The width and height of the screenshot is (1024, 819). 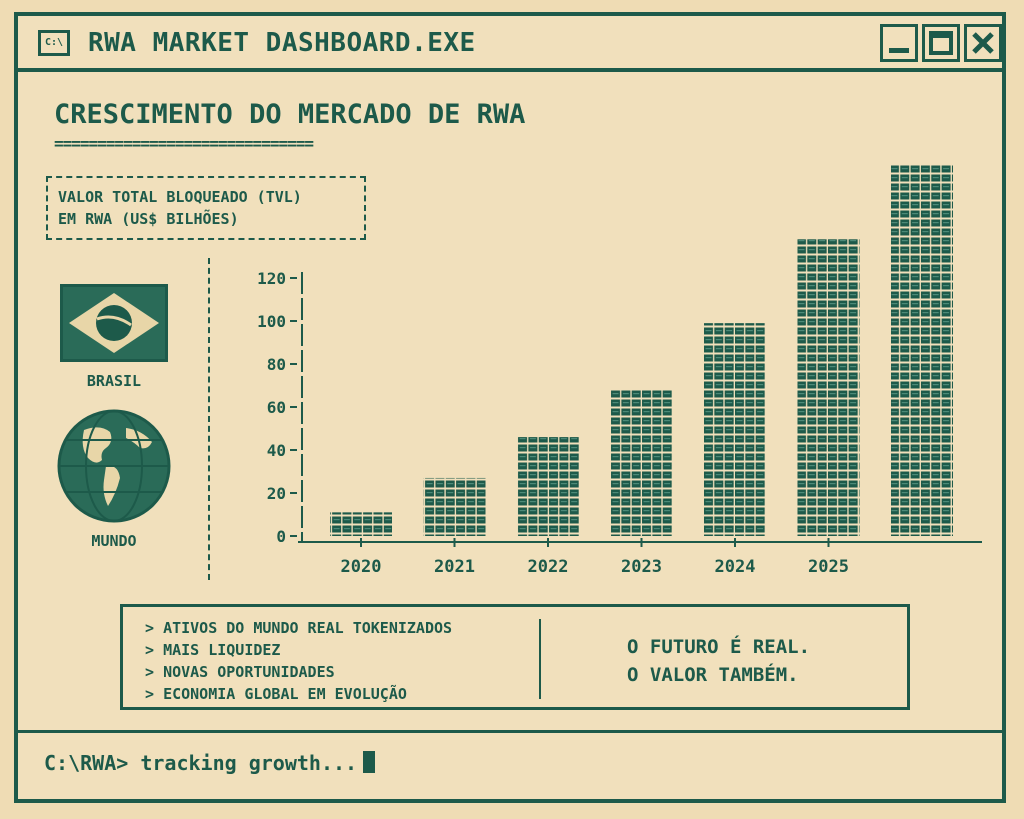 I want to click on terminal-icon: C:\, so click(x=54, y=43).